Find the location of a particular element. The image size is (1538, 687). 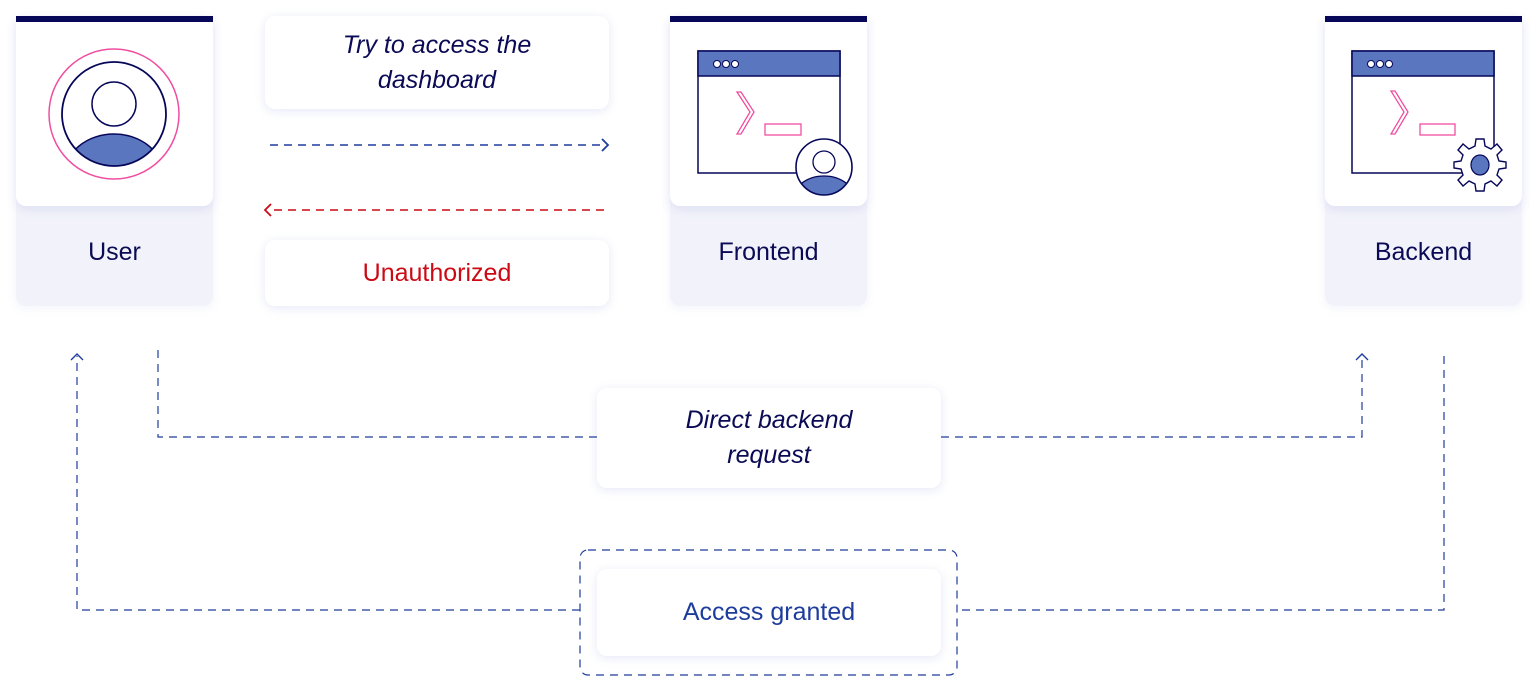

user-label: User is located at coordinates (114, 252).